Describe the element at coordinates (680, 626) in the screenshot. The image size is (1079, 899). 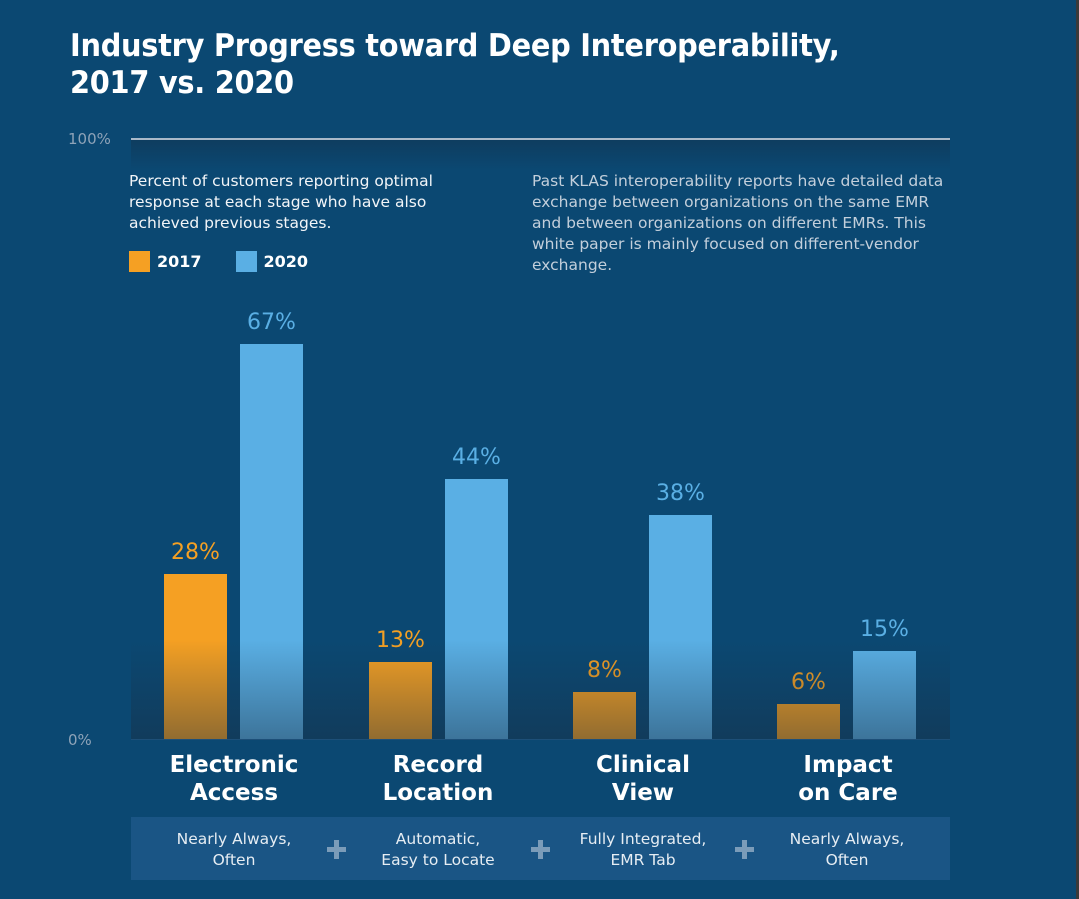
I see `bar-clinical-view-2020` at that location.